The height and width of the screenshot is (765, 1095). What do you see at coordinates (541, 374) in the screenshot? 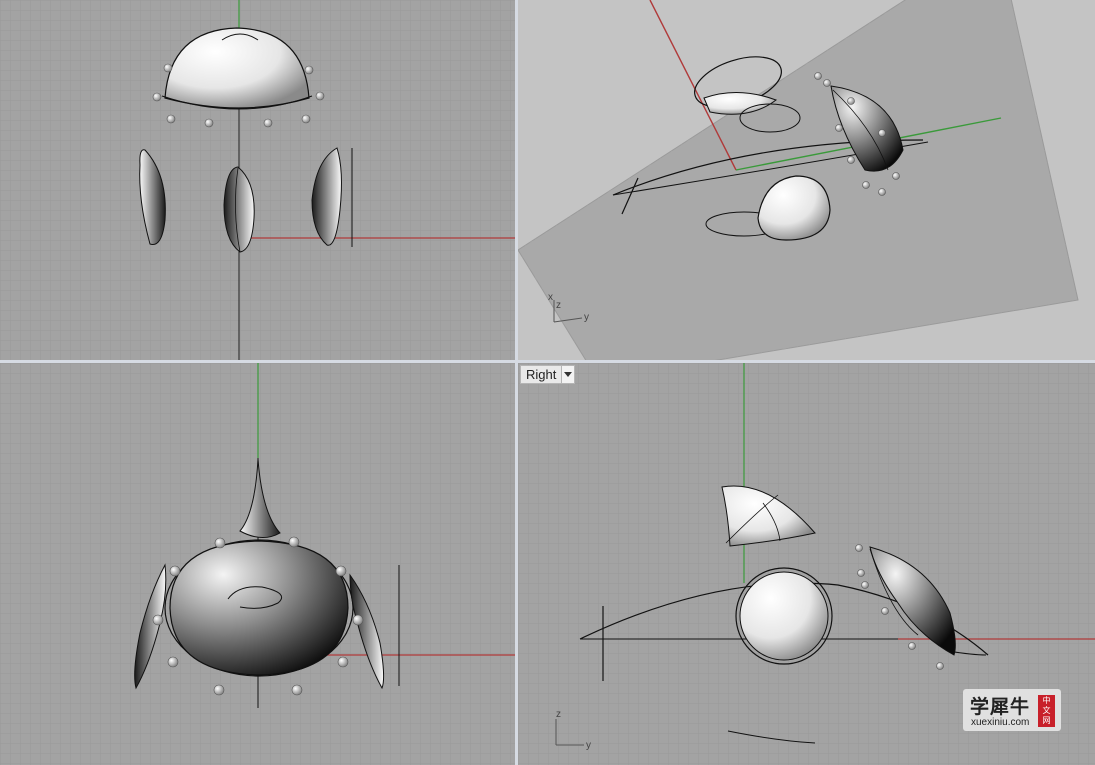
I see `viewport-title-label: Right` at bounding box center [541, 374].